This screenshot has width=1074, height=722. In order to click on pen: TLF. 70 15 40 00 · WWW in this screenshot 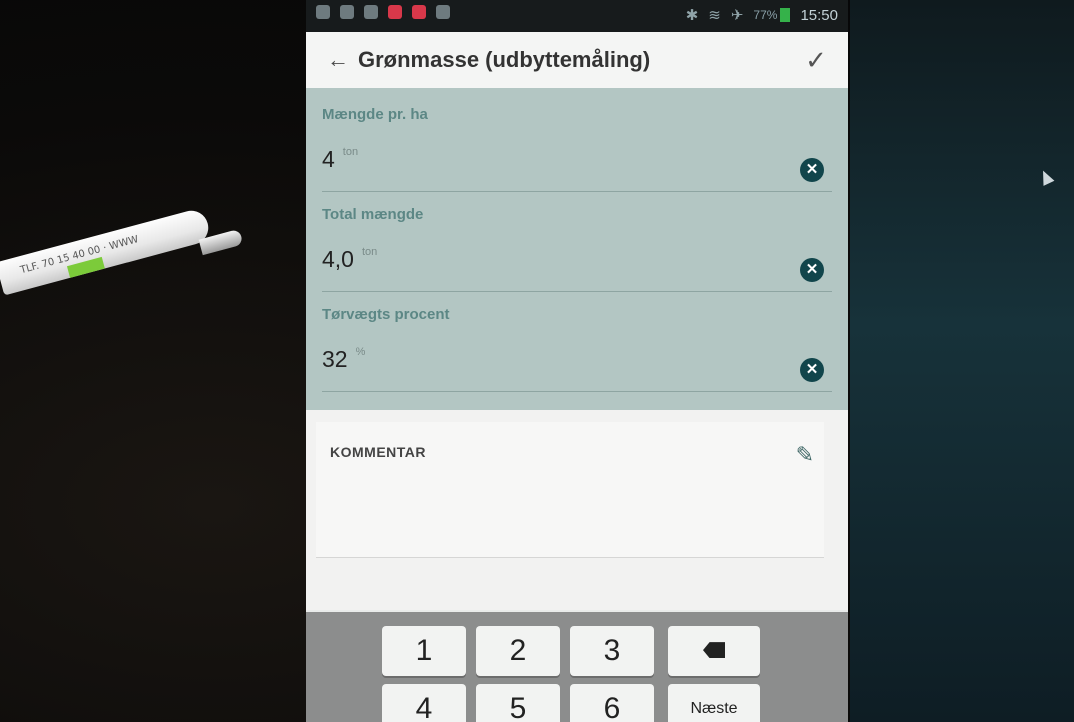, I will do `click(106, 251)`.